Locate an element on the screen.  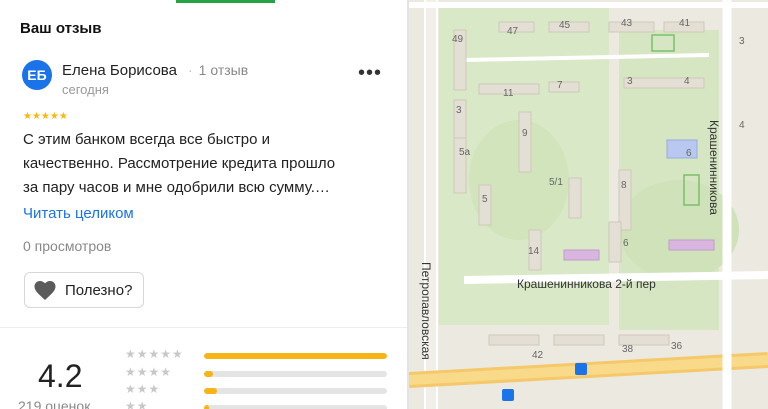
house-number: 7 is located at coordinates (560, 85).